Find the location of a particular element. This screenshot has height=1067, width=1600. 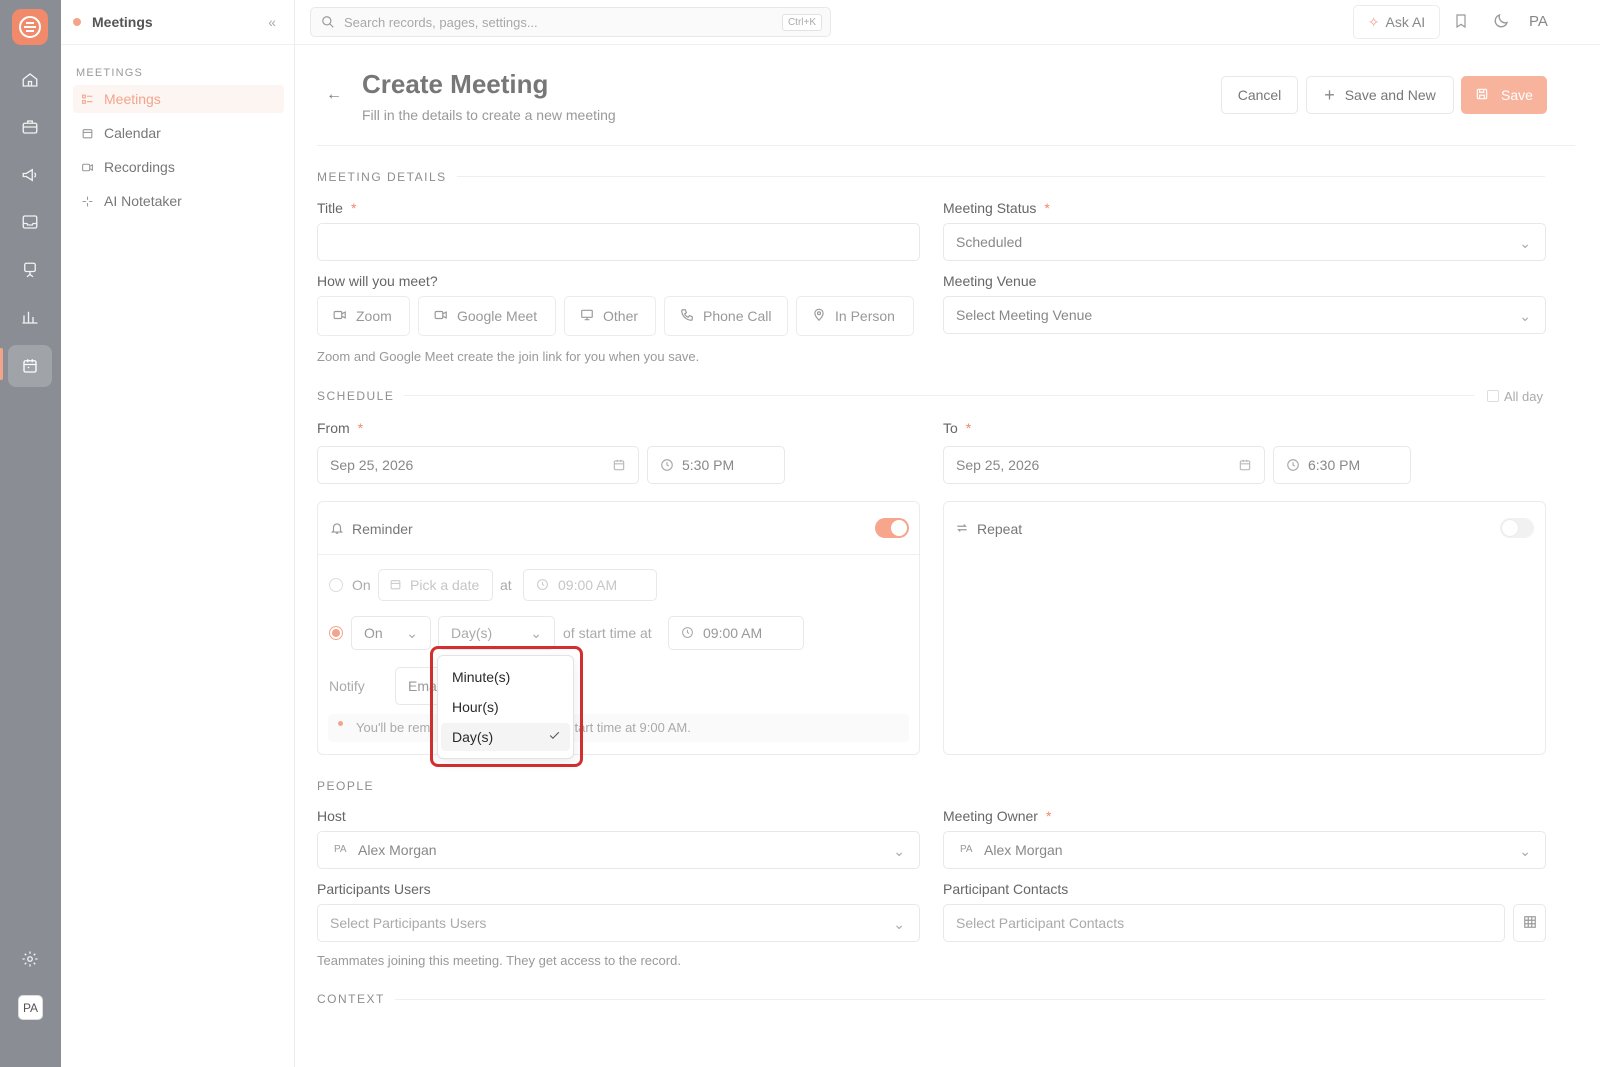

to-date-value: Sep 25, 2026 is located at coordinates (998, 465).